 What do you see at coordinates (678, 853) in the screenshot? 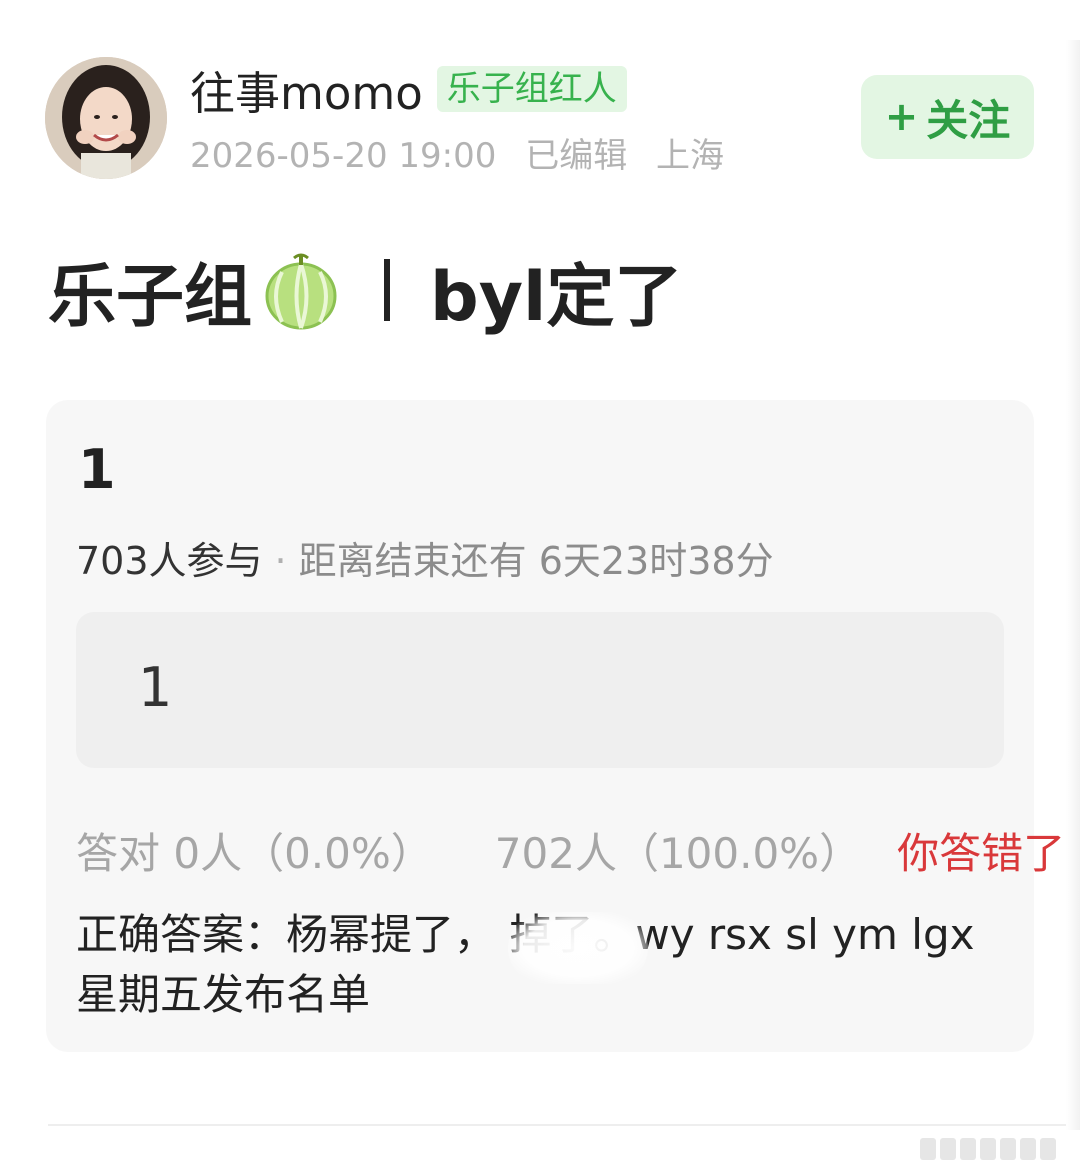
I see `wrong-stats: 702人（100.0%）` at bounding box center [678, 853].